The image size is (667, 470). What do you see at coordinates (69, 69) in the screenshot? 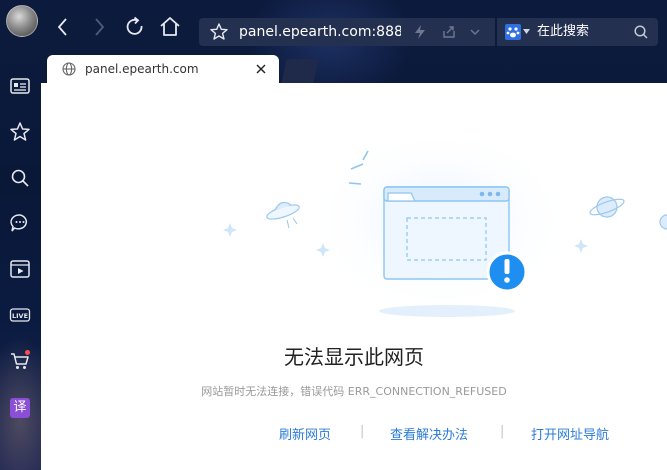
I see `globe-icon` at bounding box center [69, 69].